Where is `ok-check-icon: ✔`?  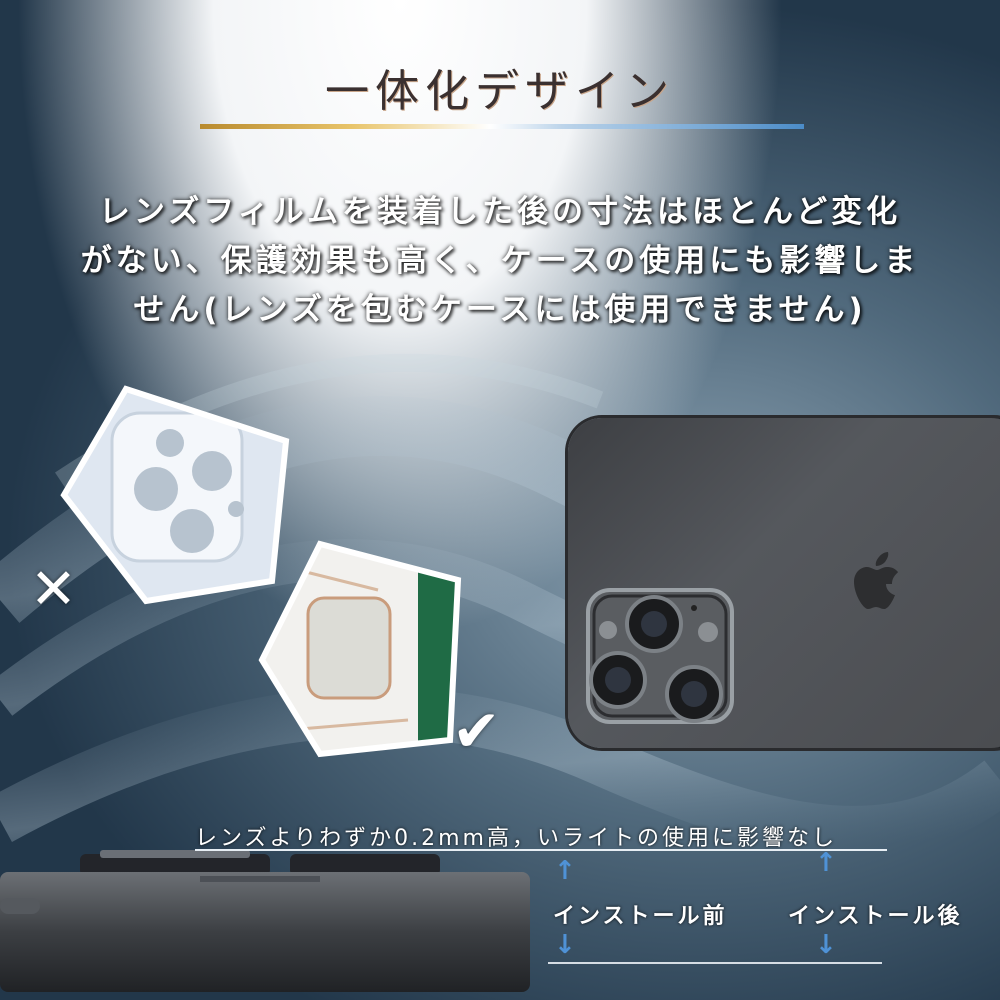 ok-check-icon: ✔ is located at coordinates (476, 731).